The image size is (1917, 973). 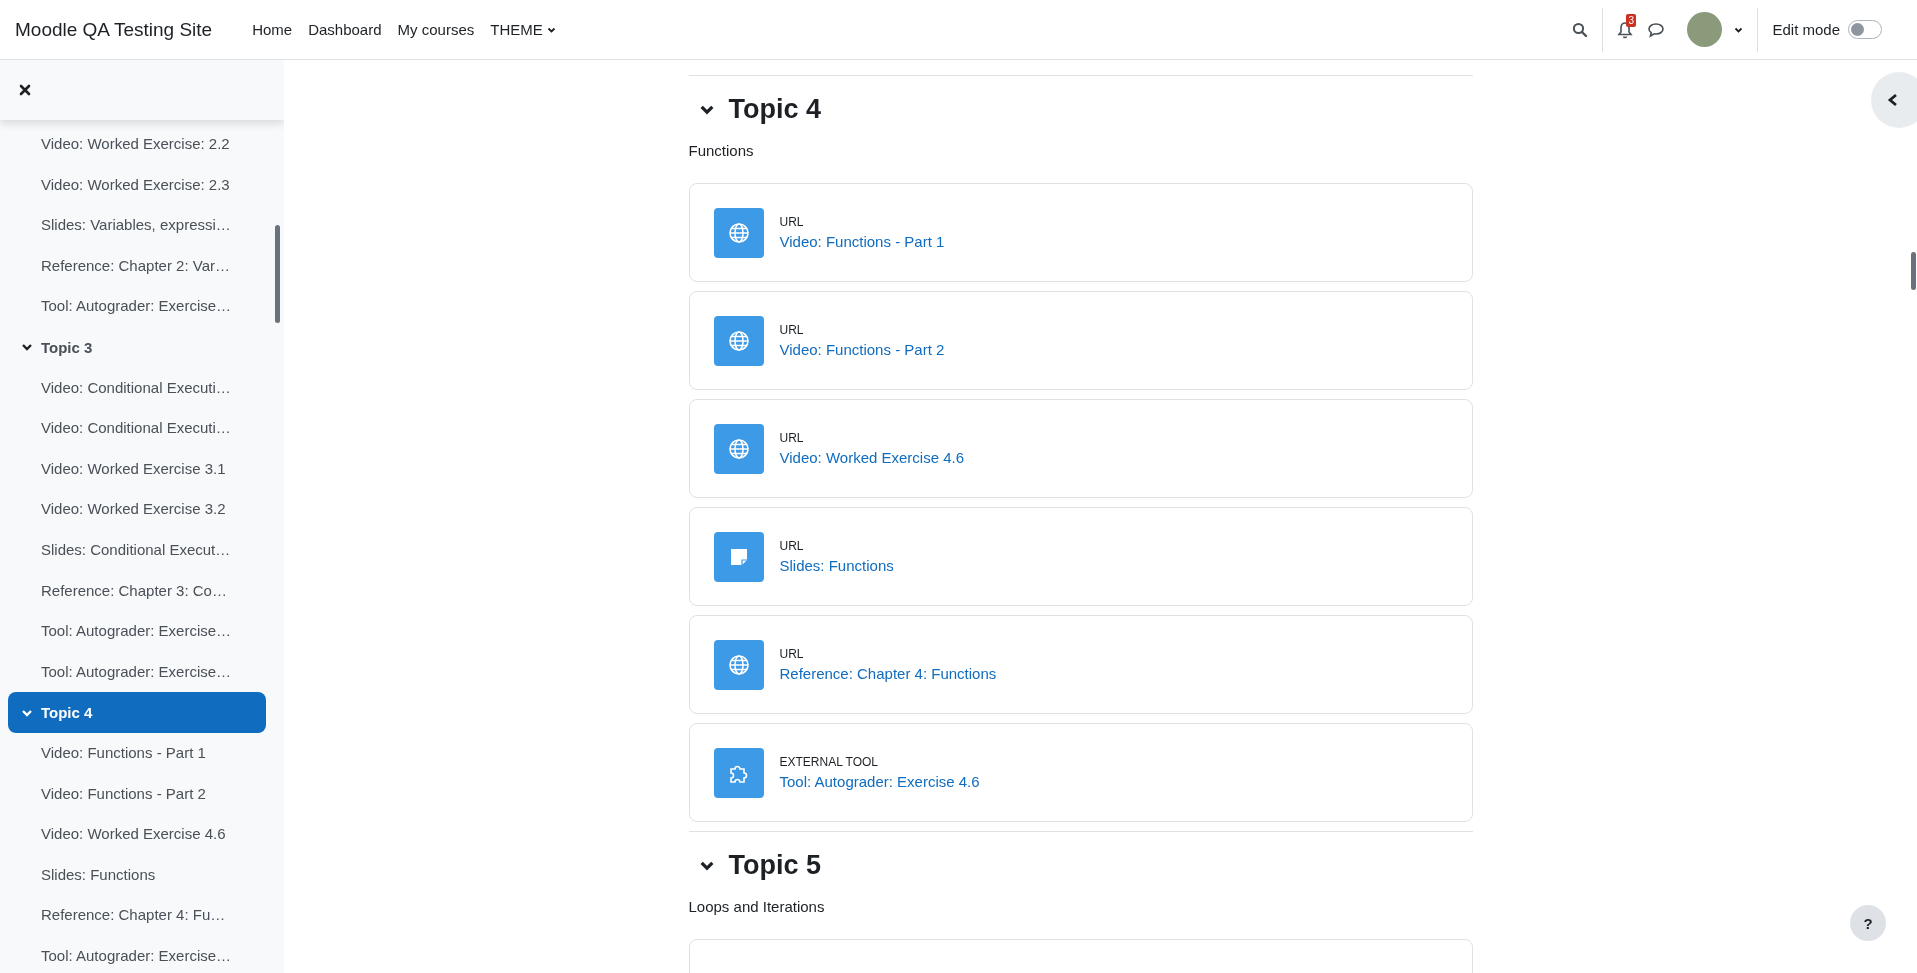 What do you see at coordinates (1705, 29) in the screenshot?
I see `user-avatar` at bounding box center [1705, 29].